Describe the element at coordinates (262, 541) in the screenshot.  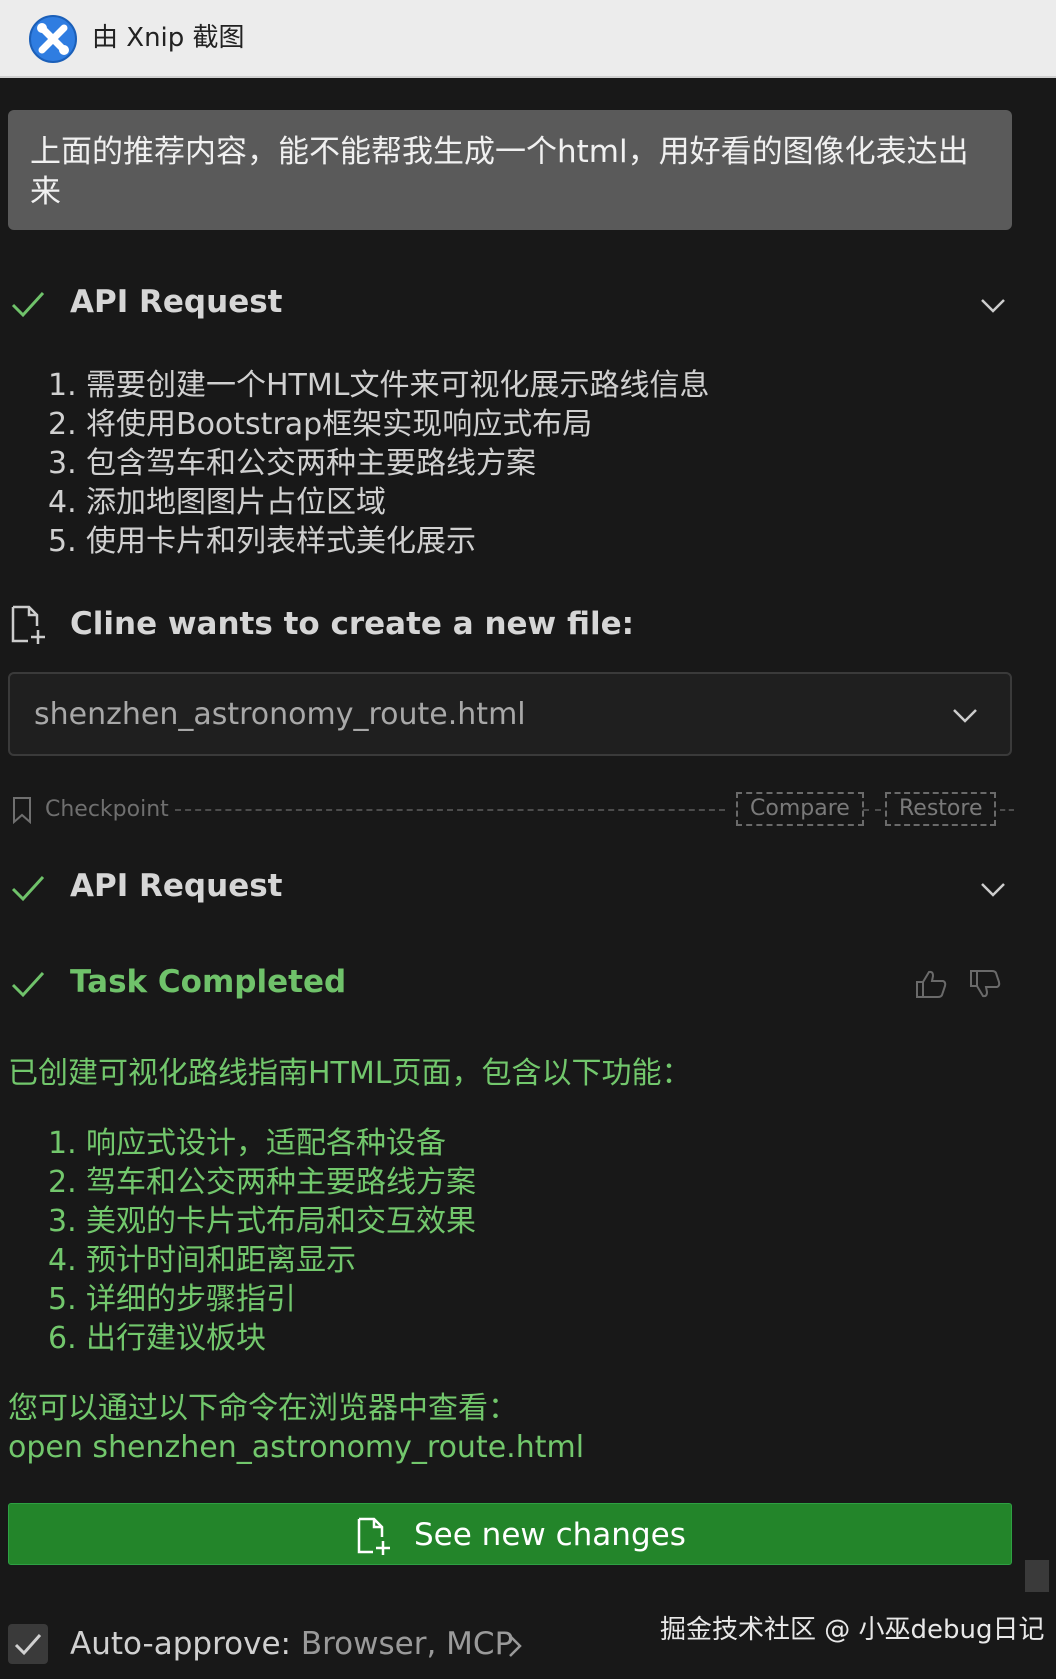
I see `list-item: 5. 使用卡片和列表样式美化展示` at that location.